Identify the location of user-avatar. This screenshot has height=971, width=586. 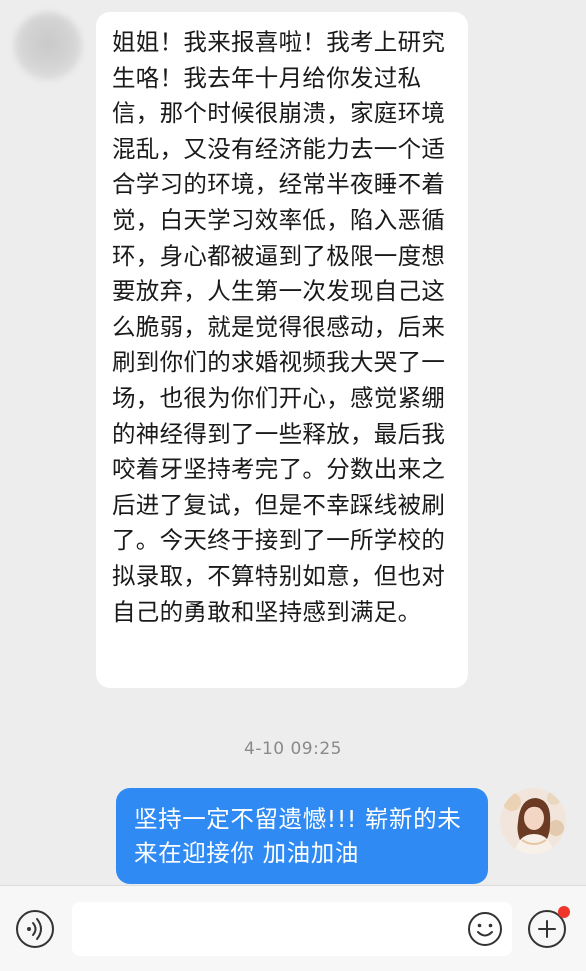
(533, 821).